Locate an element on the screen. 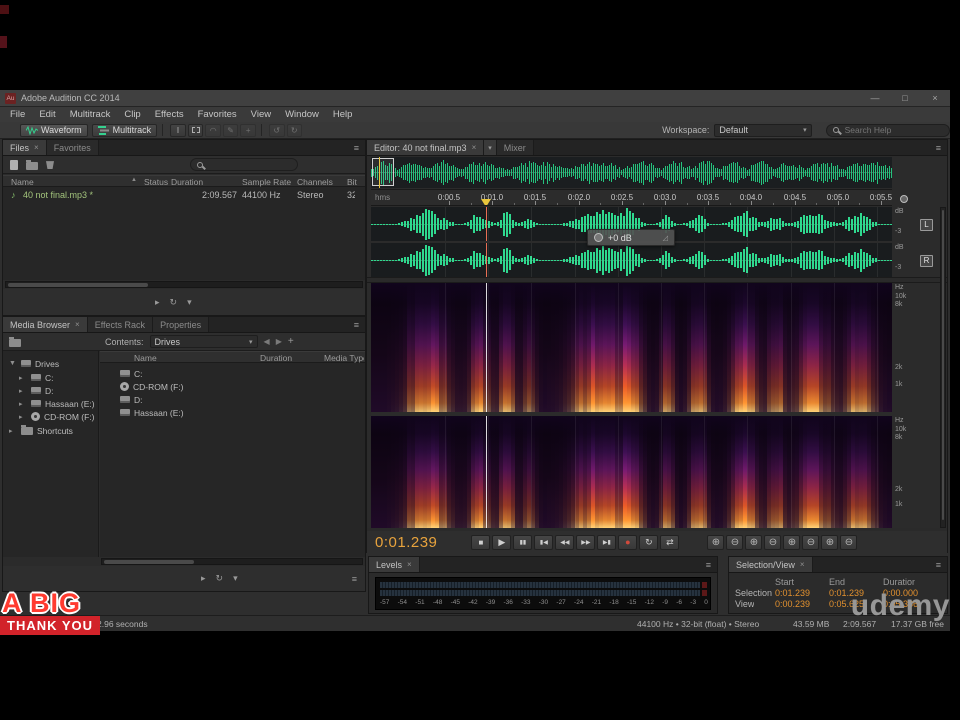  fast-forward-button: ▶▶ is located at coordinates (586, 542).